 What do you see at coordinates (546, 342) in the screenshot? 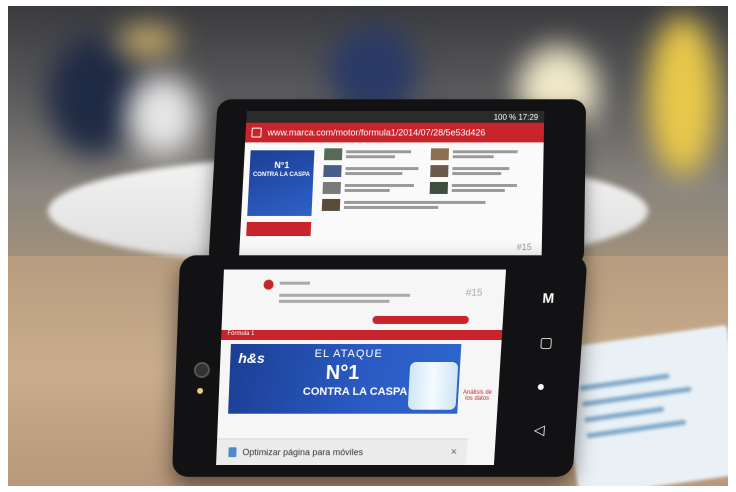
I see `overview-key-icon: ▢` at bounding box center [546, 342].